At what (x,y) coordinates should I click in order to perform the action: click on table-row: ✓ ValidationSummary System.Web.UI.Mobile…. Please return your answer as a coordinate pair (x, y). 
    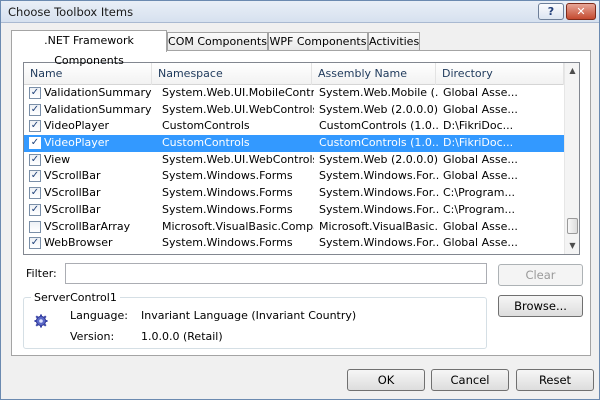
    Looking at the image, I should click on (294, 93).